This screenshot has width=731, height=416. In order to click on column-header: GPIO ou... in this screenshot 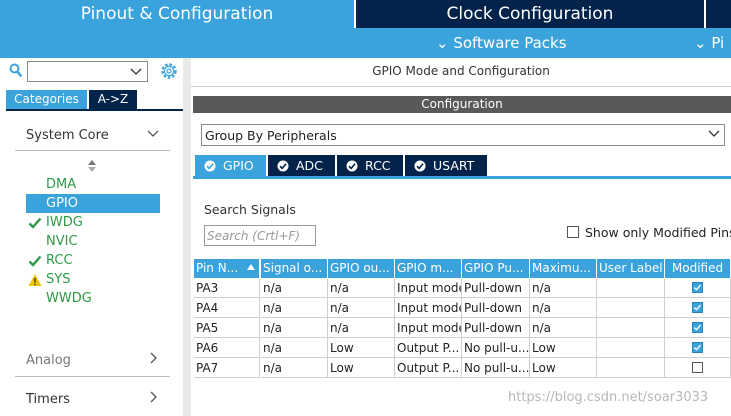, I will do `click(361, 268)`.